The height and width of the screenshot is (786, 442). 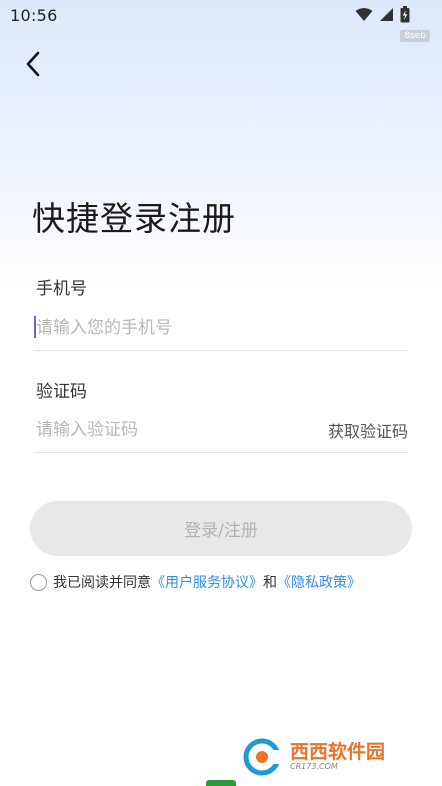 What do you see at coordinates (34, 15) in the screenshot?
I see `status-time: 10:56` at bounding box center [34, 15].